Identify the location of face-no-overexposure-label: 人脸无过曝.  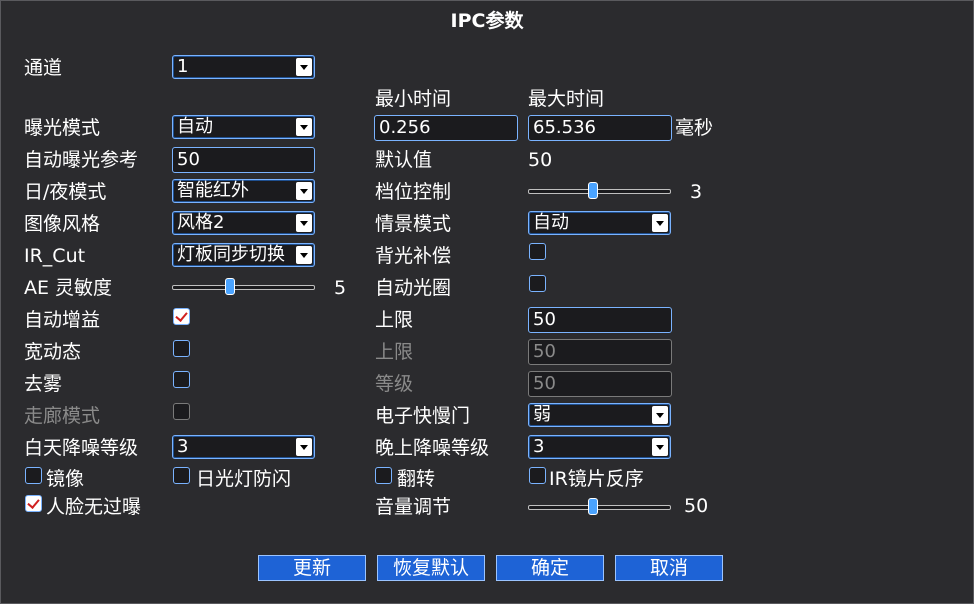
(94, 507).